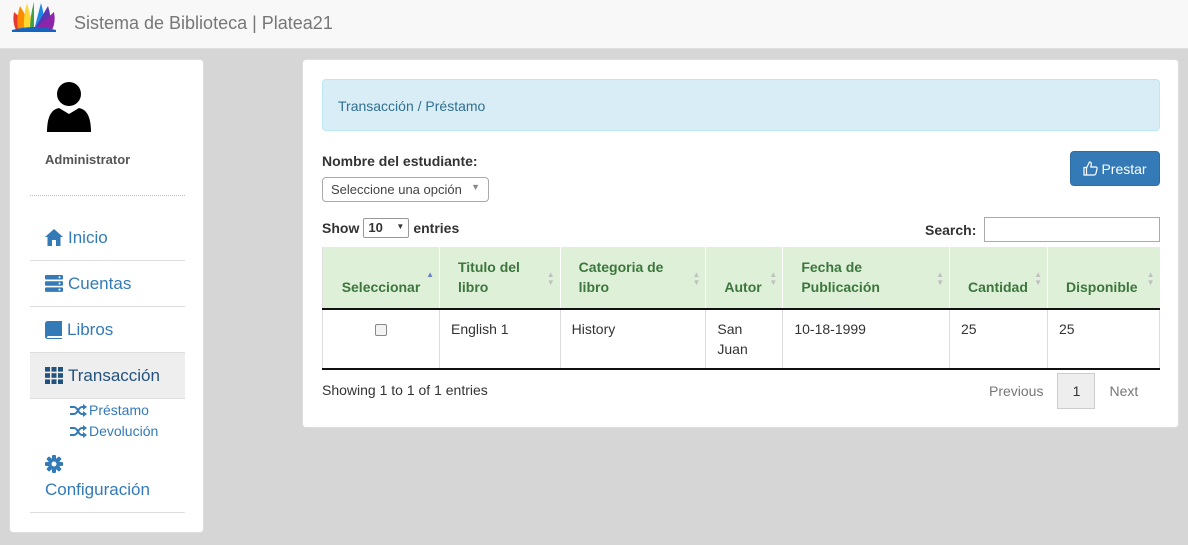 The height and width of the screenshot is (545, 1188). I want to click on column-header-titulo: Titulo del libro ▲ ▼, so click(499, 278).